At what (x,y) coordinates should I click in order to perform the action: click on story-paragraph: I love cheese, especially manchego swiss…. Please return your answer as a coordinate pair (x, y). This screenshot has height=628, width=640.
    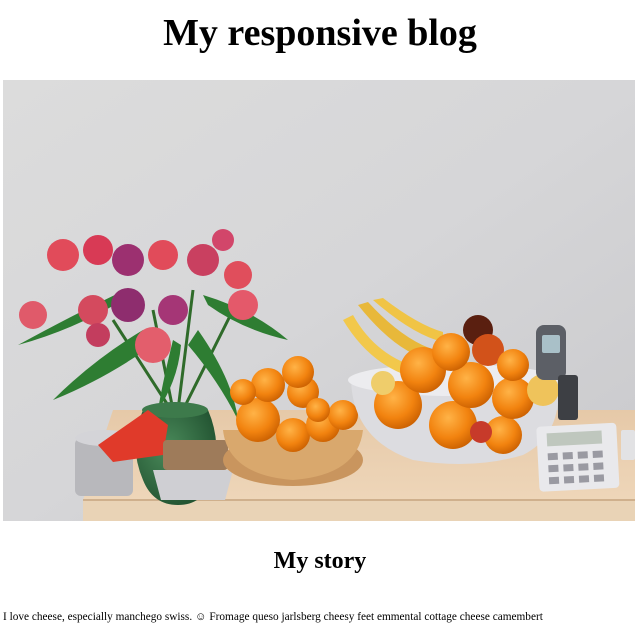
    Looking at the image, I should click on (273, 617).